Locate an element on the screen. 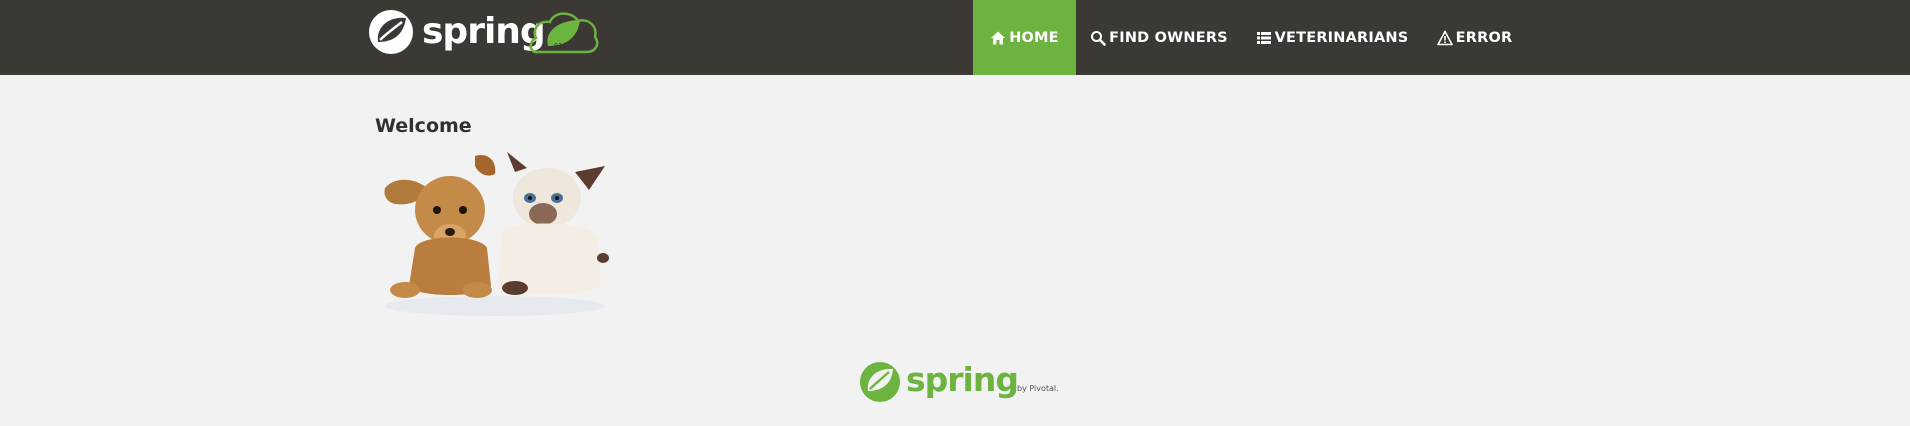  search-icon is located at coordinates (1098, 38).